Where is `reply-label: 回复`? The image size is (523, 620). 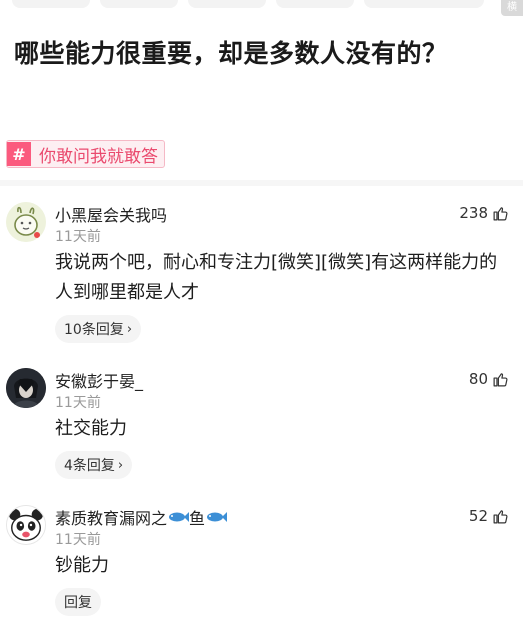 reply-label: 回复 is located at coordinates (78, 603).